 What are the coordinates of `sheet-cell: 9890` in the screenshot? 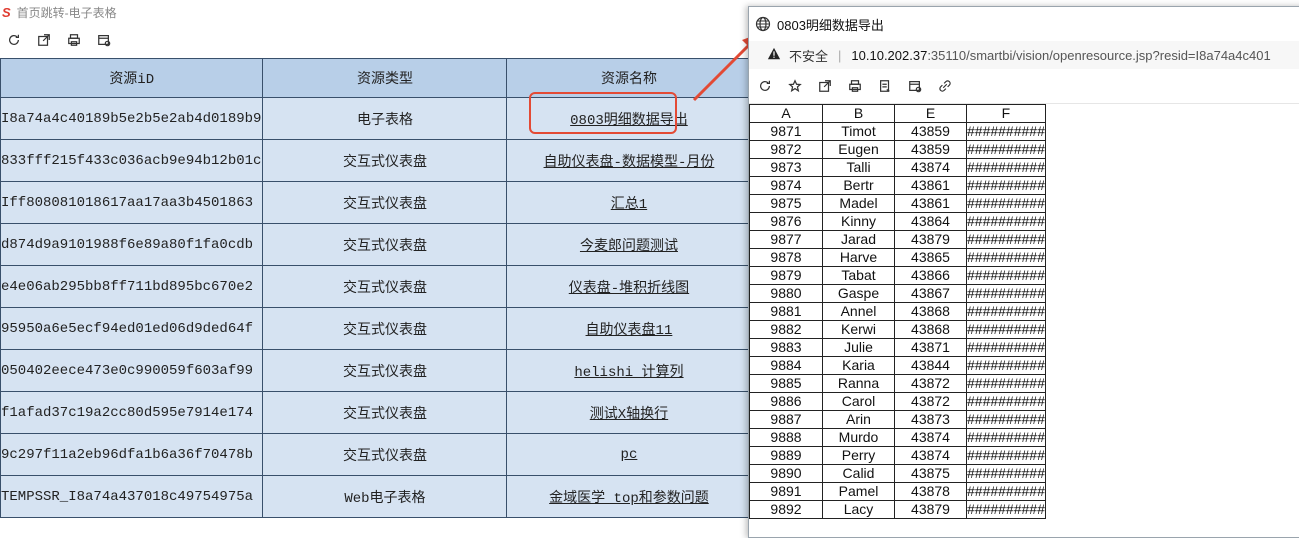 It's located at (786, 473).